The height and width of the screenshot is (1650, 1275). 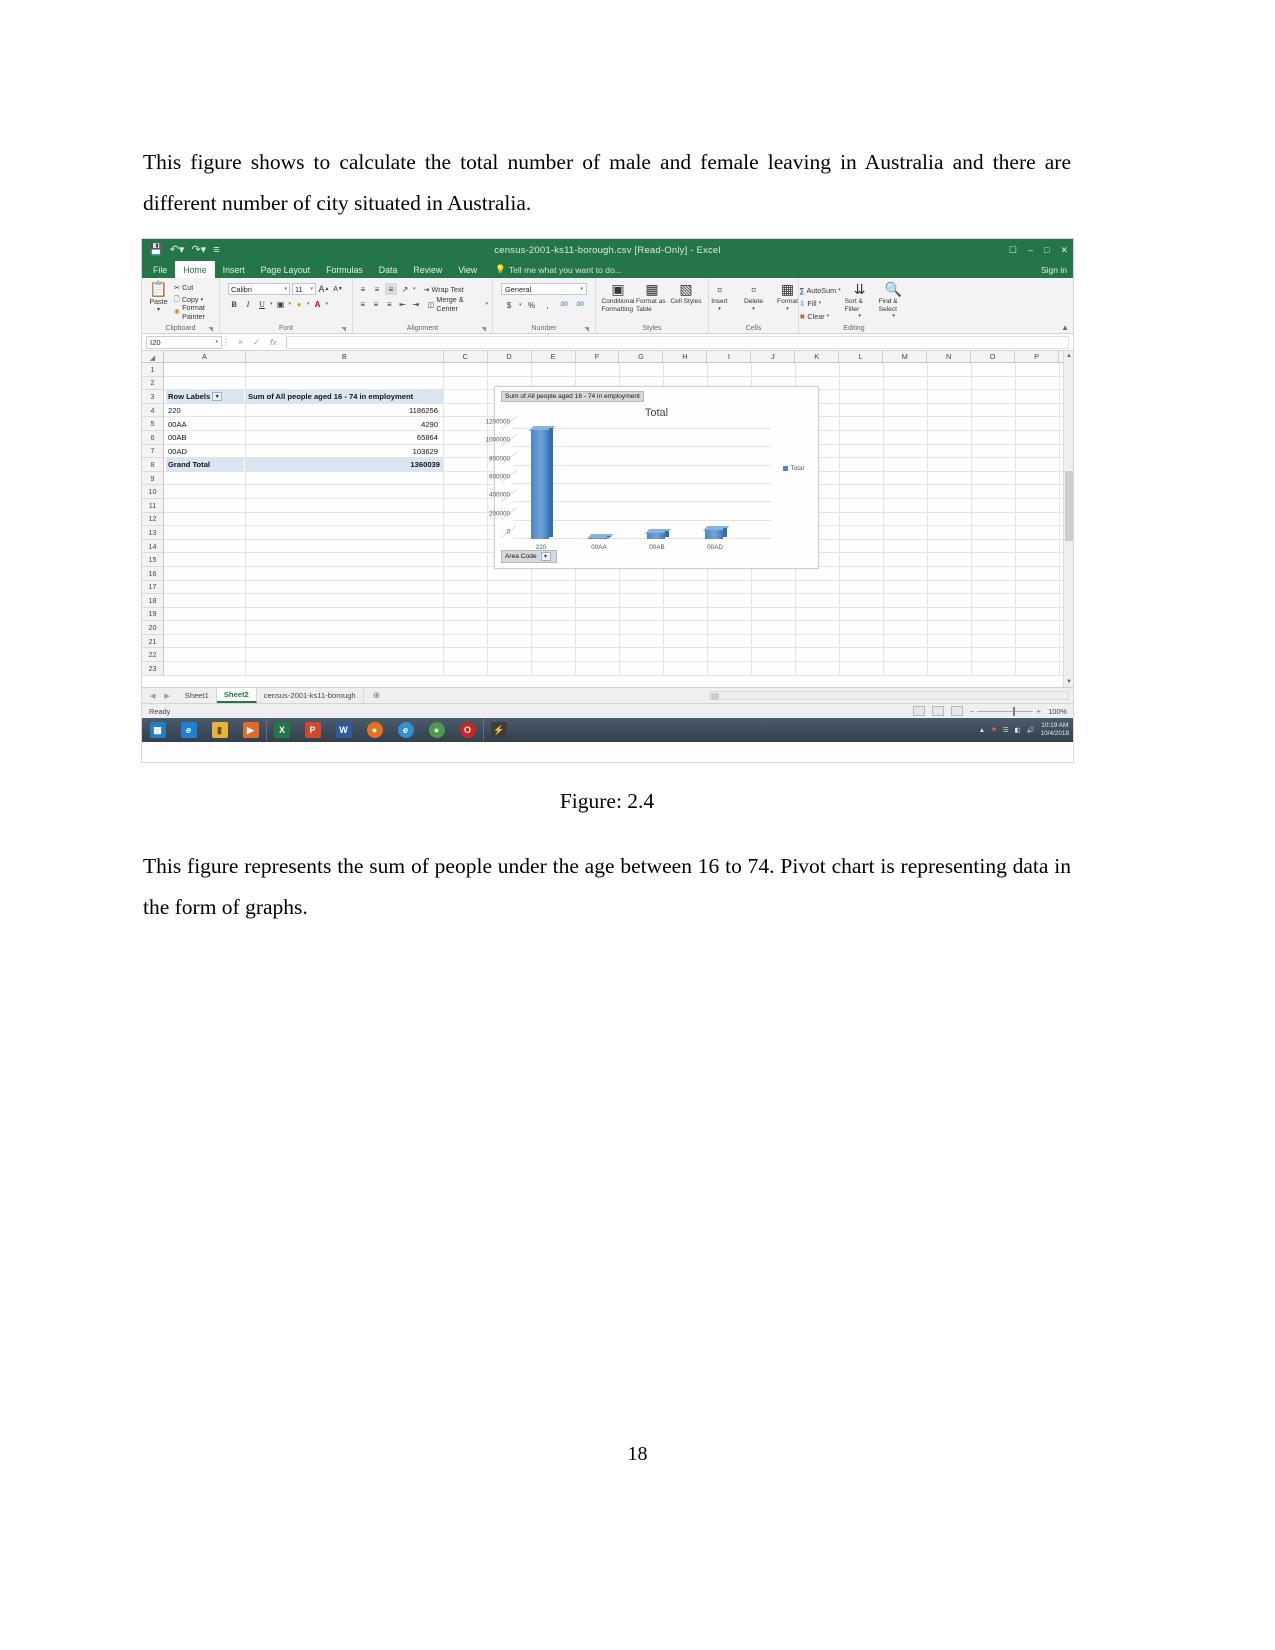 What do you see at coordinates (405, 730) in the screenshot?
I see `taskbar-edge: e` at bounding box center [405, 730].